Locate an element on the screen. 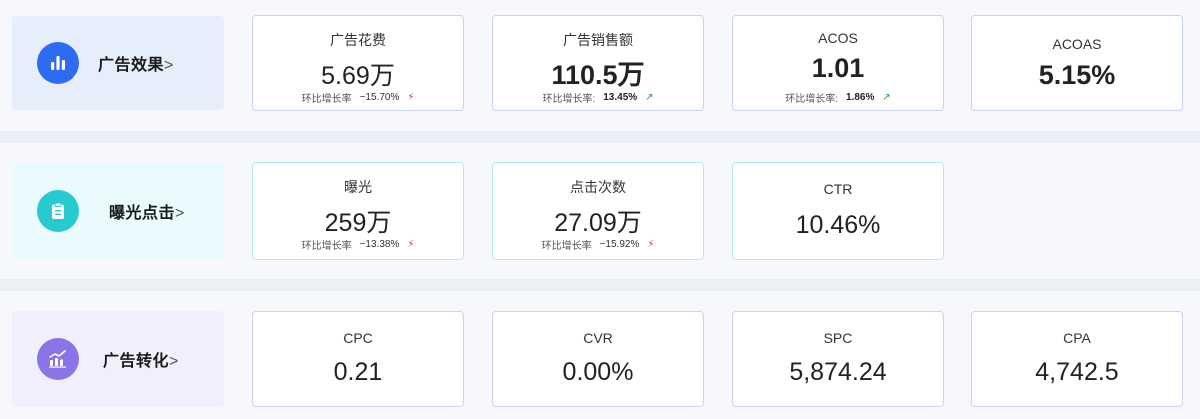  section-link-impression-click: 曝光点击> is located at coordinates (118, 211).